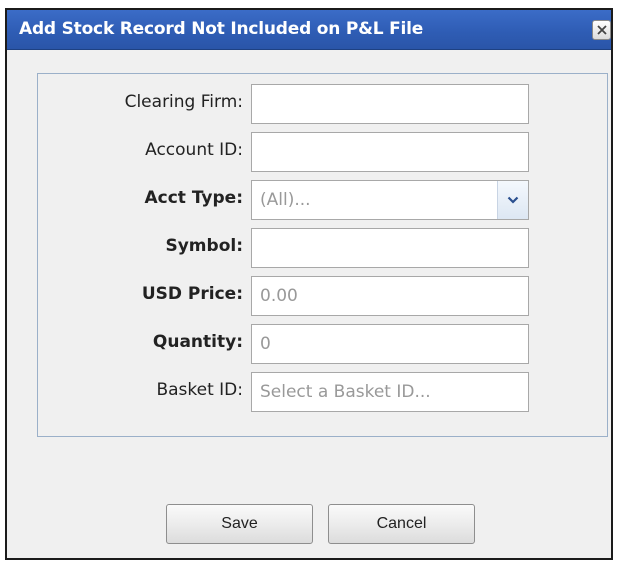 This screenshot has height=563, width=619. I want to click on account-id-label: Account ID:, so click(194, 150).